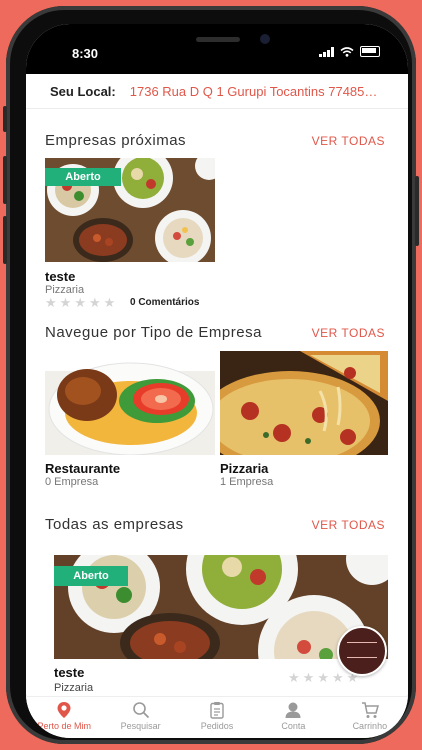  I want to click on type-name-restaurante: Restaurante, so click(83, 468).